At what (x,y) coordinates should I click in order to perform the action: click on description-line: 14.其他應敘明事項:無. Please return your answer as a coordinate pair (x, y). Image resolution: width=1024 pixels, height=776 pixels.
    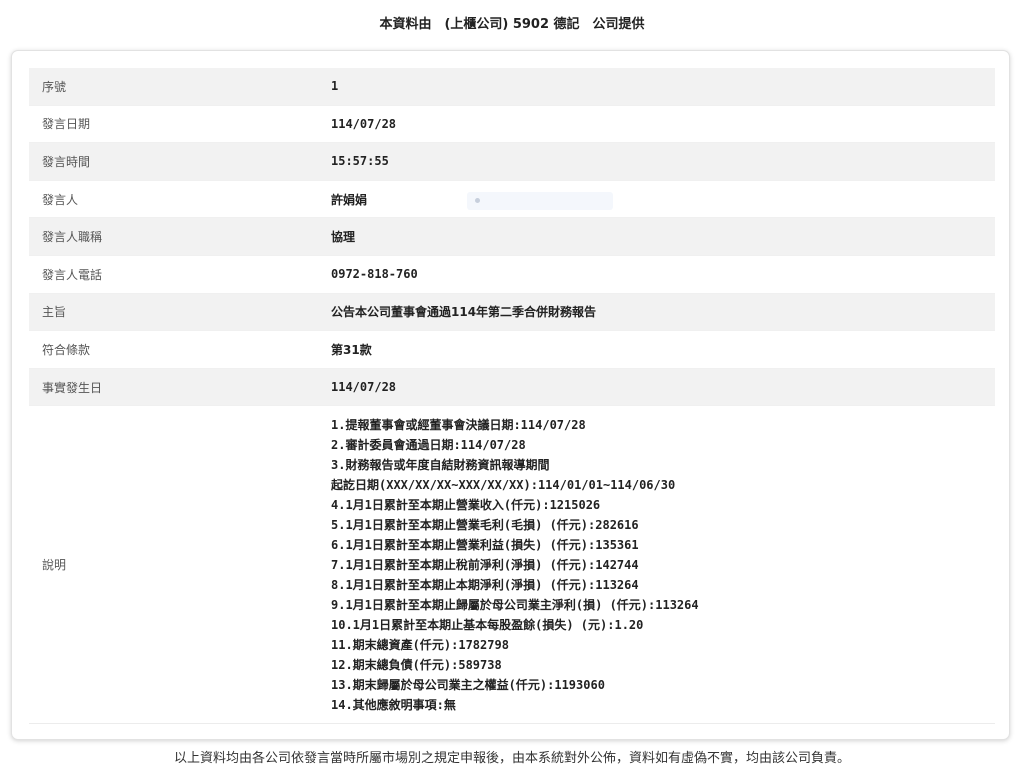
    Looking at the image, I should click on (393, 704).